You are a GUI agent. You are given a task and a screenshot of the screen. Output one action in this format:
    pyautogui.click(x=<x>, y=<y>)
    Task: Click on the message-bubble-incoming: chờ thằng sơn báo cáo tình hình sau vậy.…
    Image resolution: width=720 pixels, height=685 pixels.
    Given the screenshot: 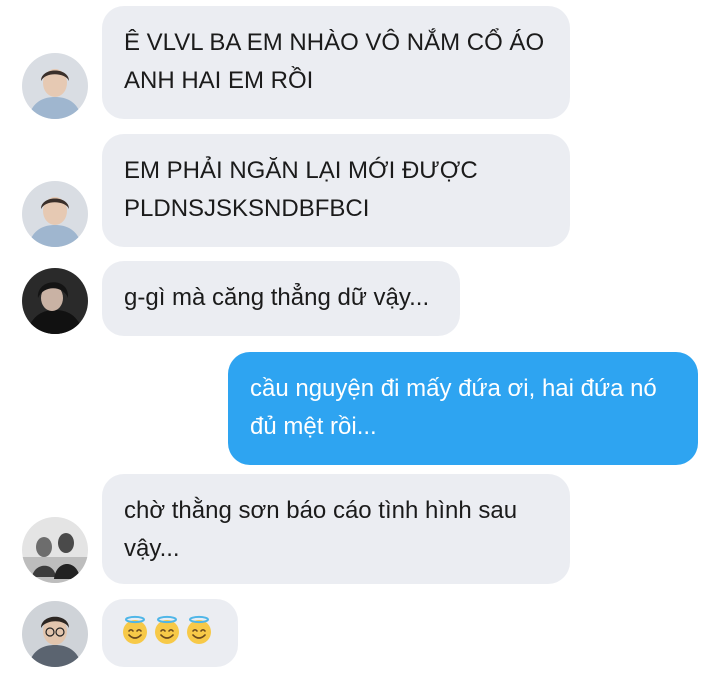 What is the action you would take?
    pyautogui.click(x=336, y=529)
    